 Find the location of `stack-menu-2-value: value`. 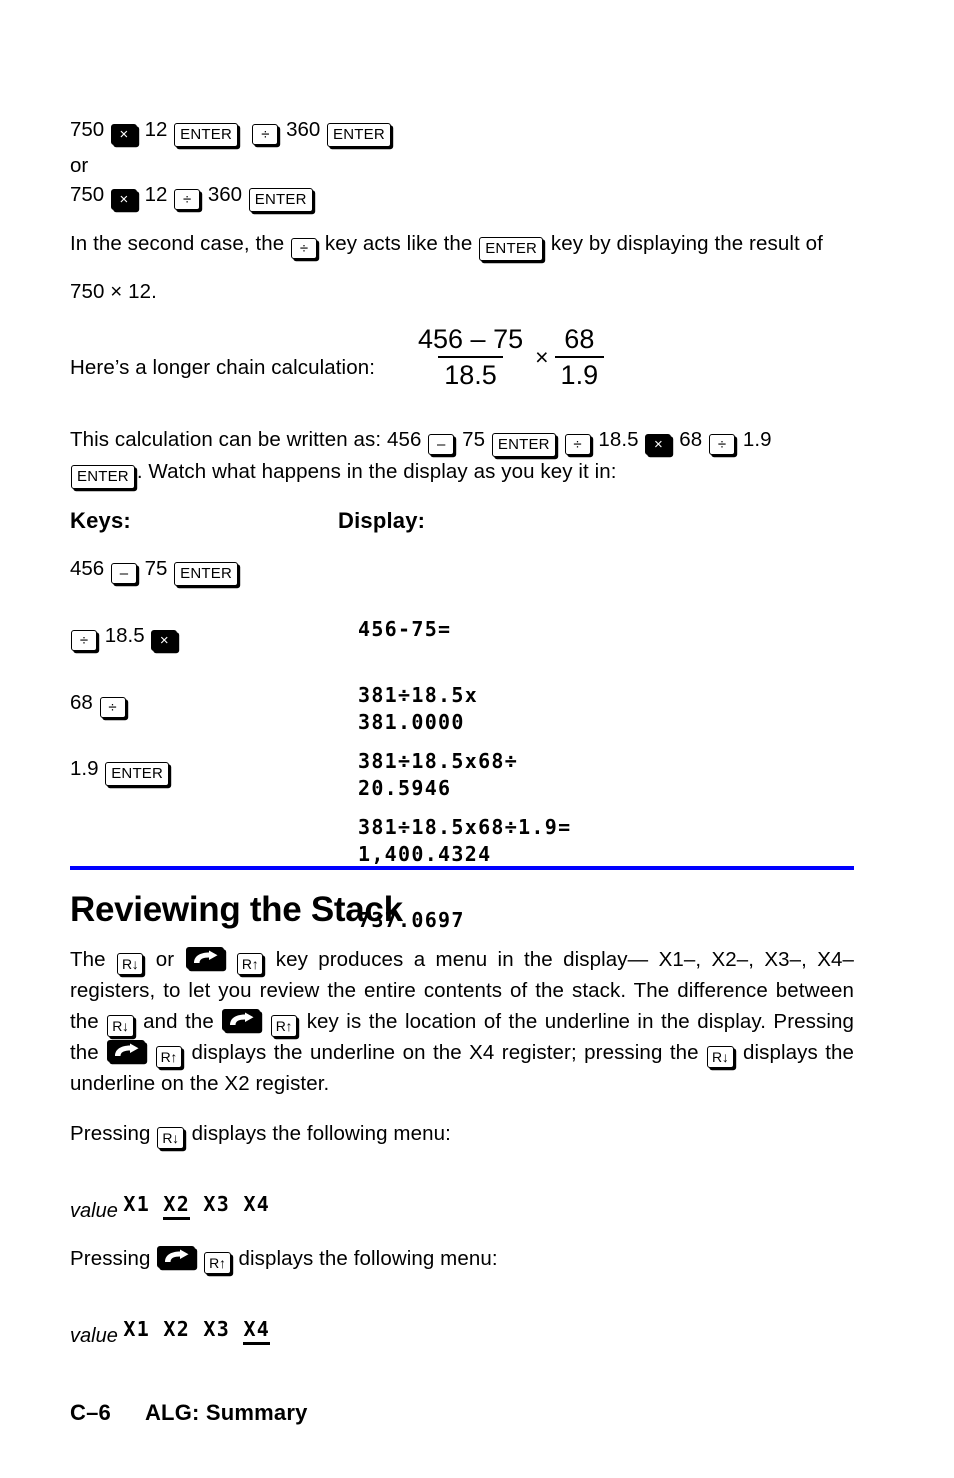

stack-menu-2-value: value is located at coordinates (94, 1336).